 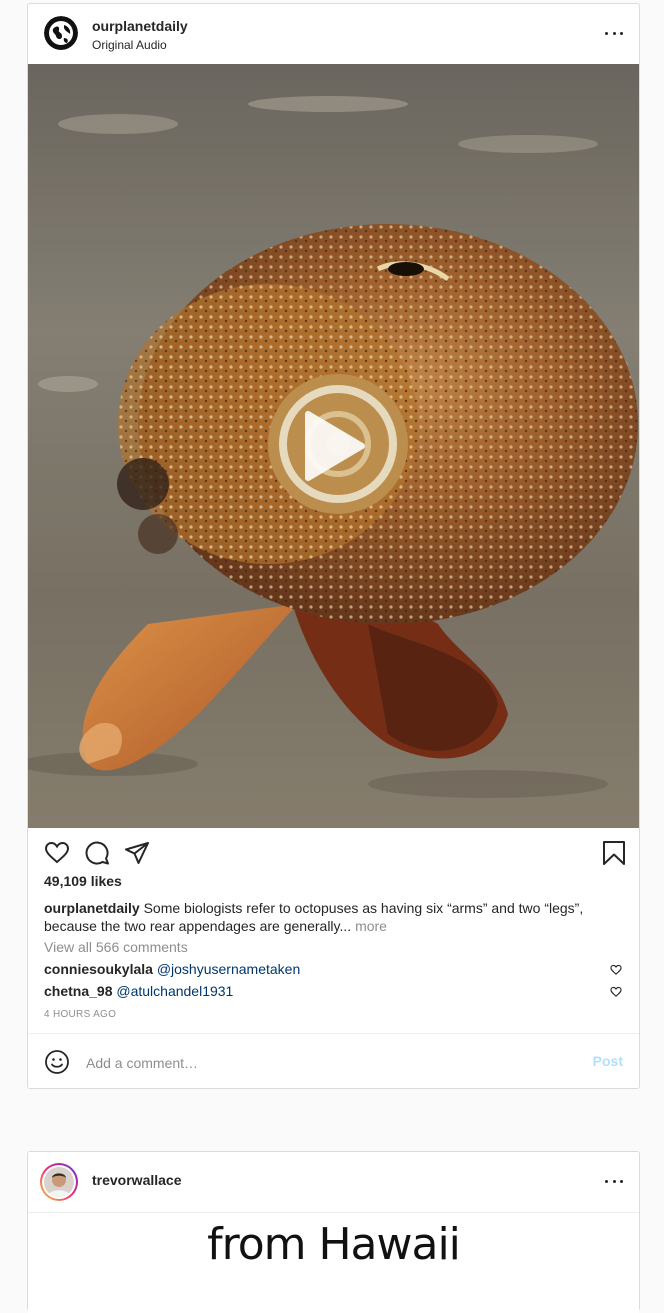 What do you see at coordinates (116, 947) in the screenshot?
I see `view-all-comments-link: View all 566 comments` at bounding box center [116, 947].